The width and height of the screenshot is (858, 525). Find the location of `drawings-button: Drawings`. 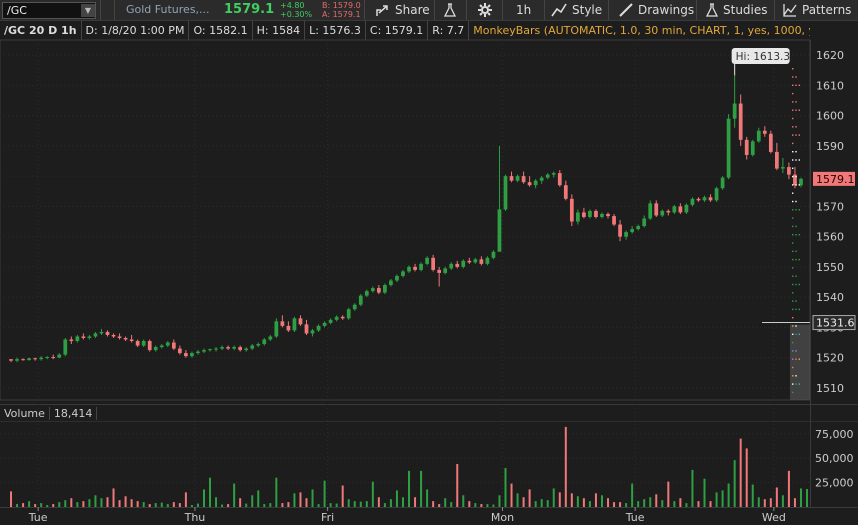

drawings-button: Drawings is located at coordinates (656, 10).